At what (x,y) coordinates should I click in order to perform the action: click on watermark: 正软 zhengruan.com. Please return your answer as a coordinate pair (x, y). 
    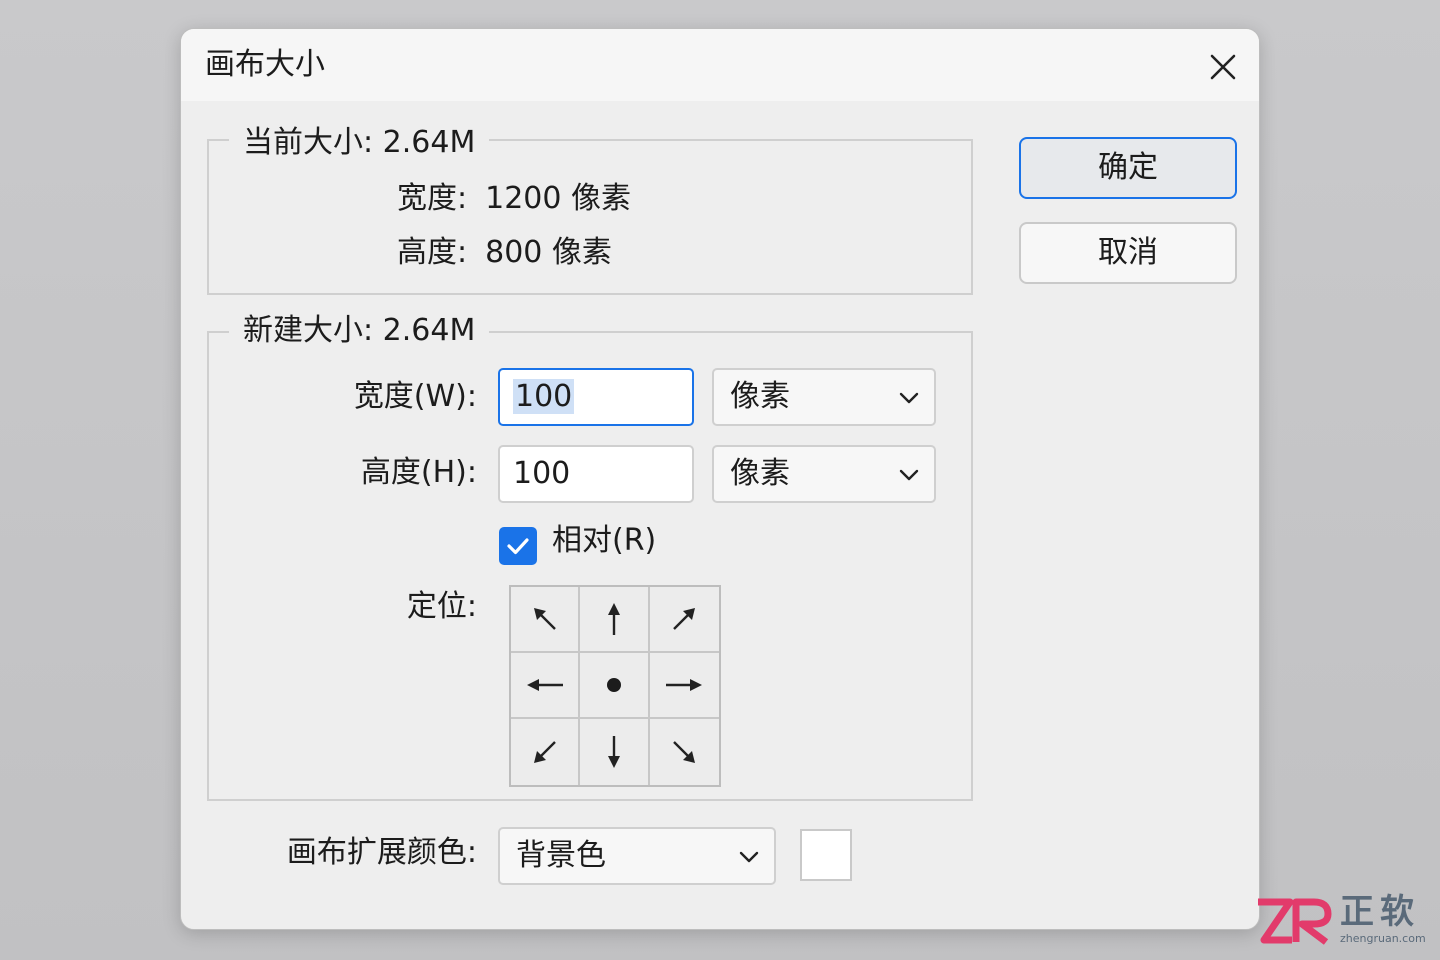
    Looking at the image, I should click on (1345, 924).